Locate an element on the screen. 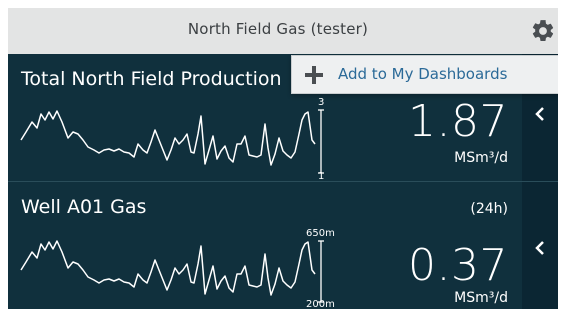 The image size is (571, 309). settings-dropdown-menu: Add to My Dashboards is located at coordinates (424, 74).